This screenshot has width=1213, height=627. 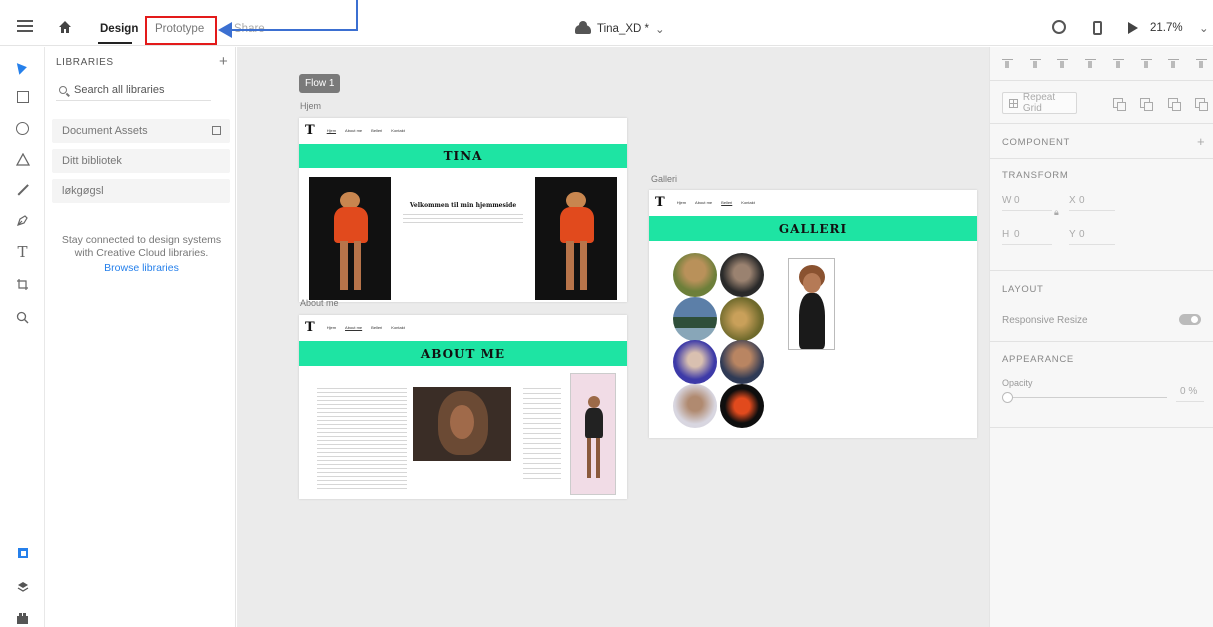 I want to click on transform-section-title: TRANSFORM, so click(x=1035, y=175).